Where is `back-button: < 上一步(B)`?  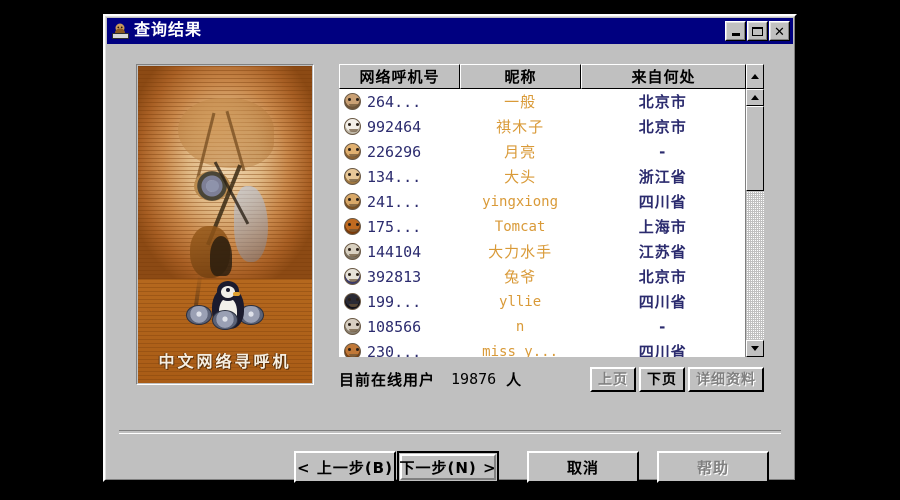 back-button: < 上一步(B) is located at coordinates (345, 467).